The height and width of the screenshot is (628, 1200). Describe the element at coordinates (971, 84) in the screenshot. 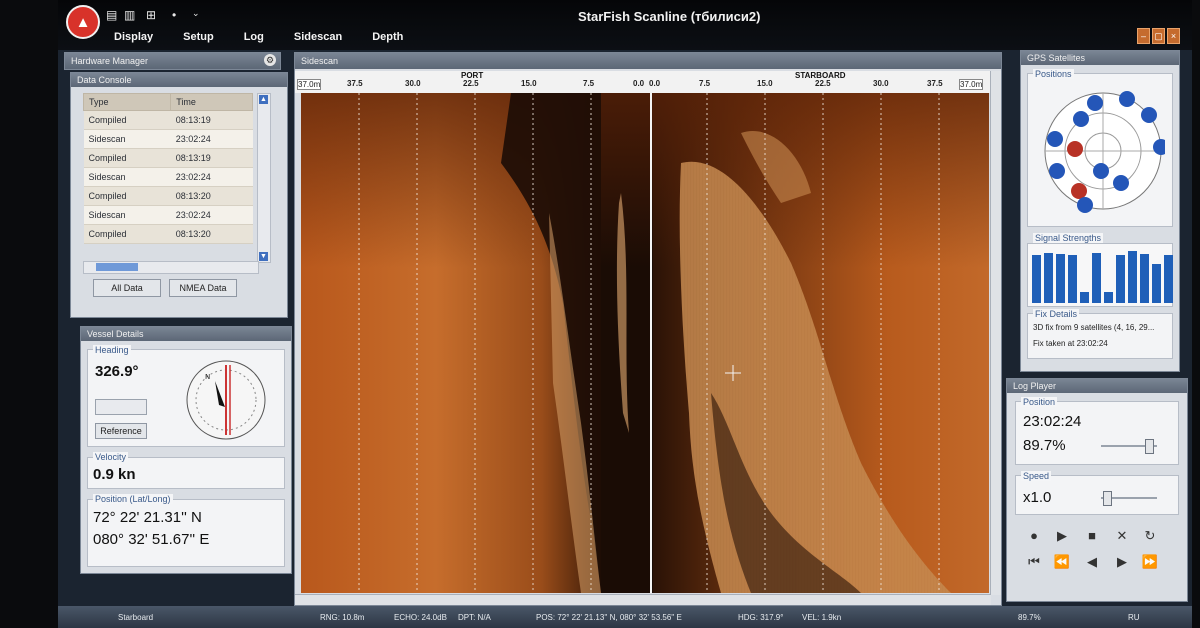

I see `range-right-label: 37.0m` at that location.